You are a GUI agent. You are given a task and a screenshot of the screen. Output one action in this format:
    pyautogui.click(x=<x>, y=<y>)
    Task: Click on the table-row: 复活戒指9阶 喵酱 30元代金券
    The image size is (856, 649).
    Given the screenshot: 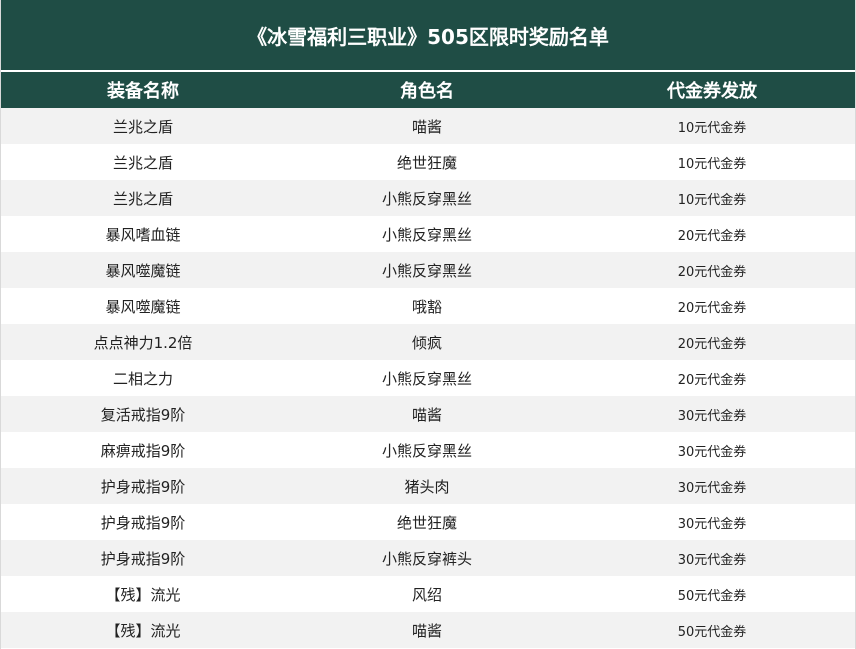 What is the action you would take?
    pyautogui.click(x=428, y=414)
    